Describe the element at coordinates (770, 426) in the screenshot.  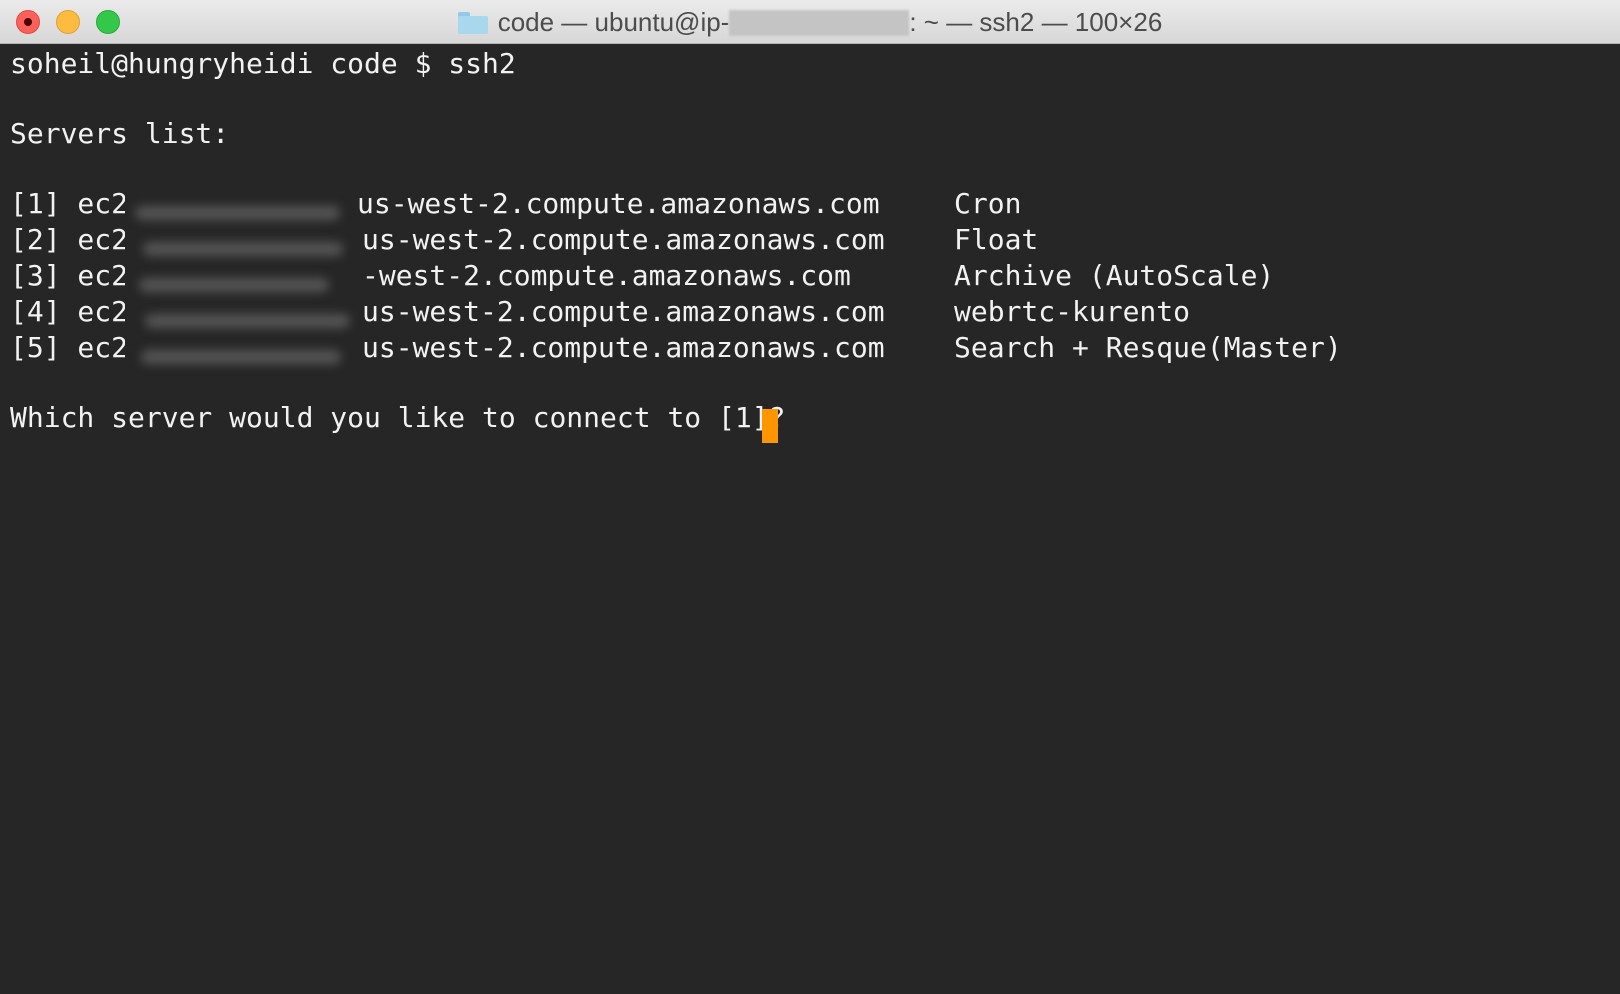
I see `text-cursor` at that location.